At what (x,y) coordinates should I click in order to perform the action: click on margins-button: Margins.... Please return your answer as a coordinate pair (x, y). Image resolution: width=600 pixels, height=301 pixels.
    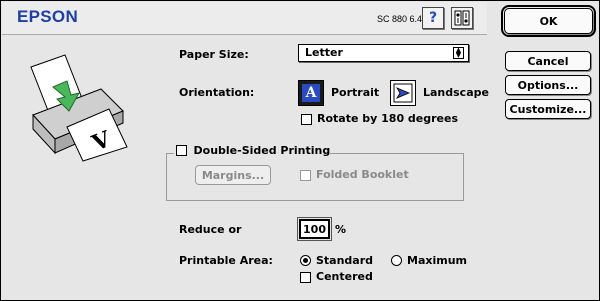
    Looking at the image, I should click on (233, 175).